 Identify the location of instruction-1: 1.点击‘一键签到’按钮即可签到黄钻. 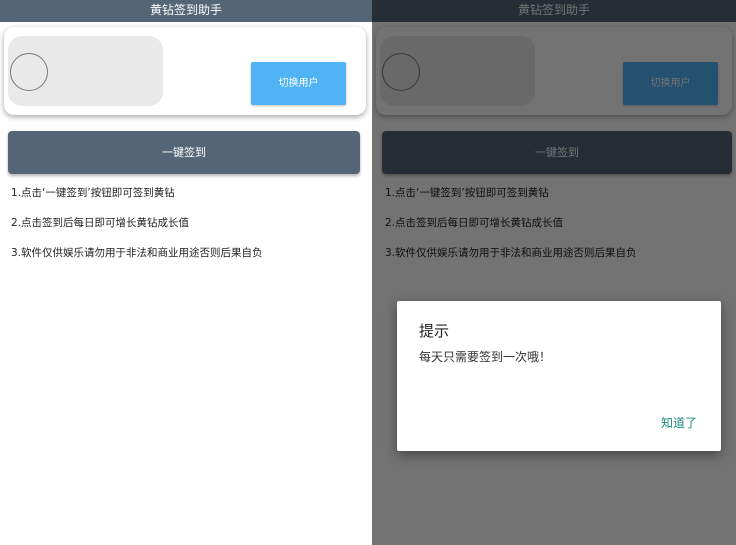
(93, 193).